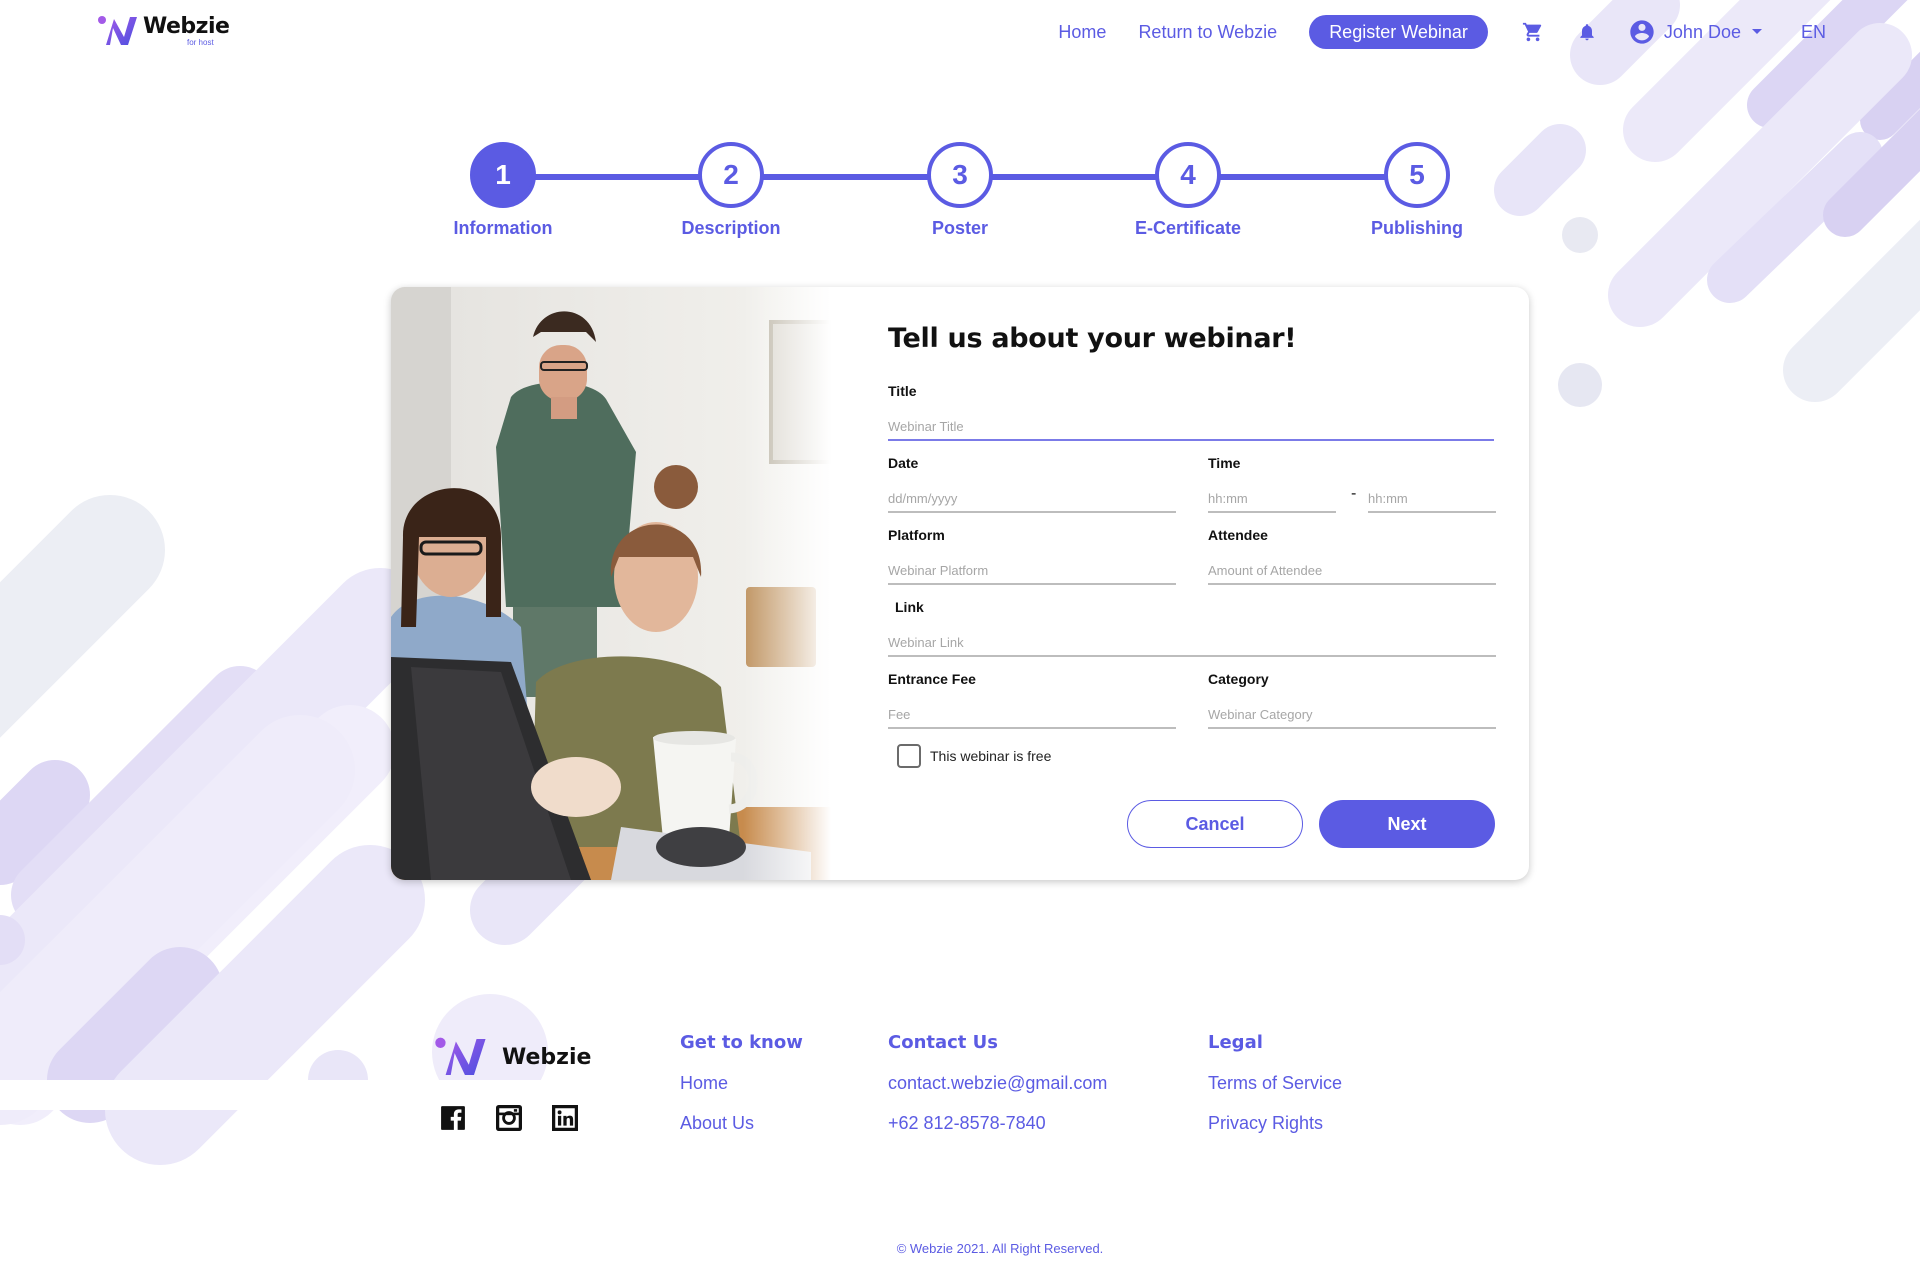 This screenshot has width=1920, height=1288. Describe the element at coordinates (1191, 427) in the screenshot. I see `title-input` at that location.